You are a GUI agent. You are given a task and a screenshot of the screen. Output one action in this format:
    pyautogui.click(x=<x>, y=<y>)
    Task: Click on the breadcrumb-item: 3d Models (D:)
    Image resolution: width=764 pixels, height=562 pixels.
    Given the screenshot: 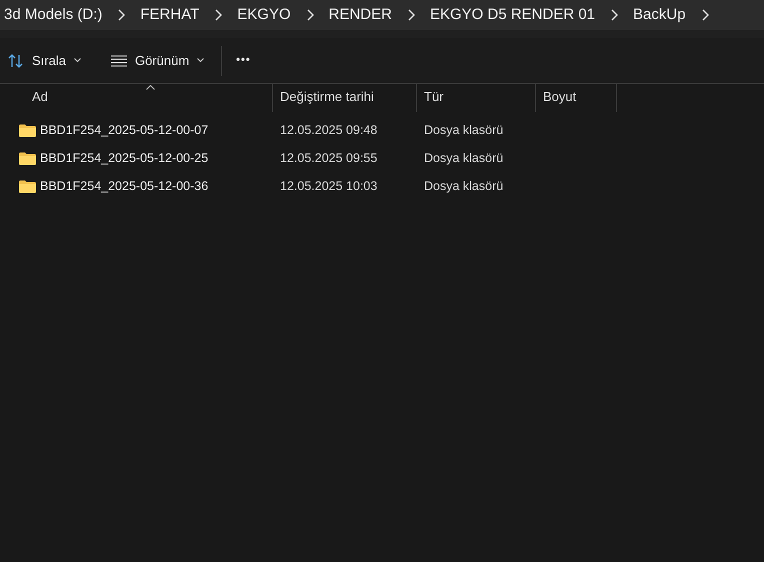 What is the action you would take?
    pyautogui.click(x=53, y=15)
    